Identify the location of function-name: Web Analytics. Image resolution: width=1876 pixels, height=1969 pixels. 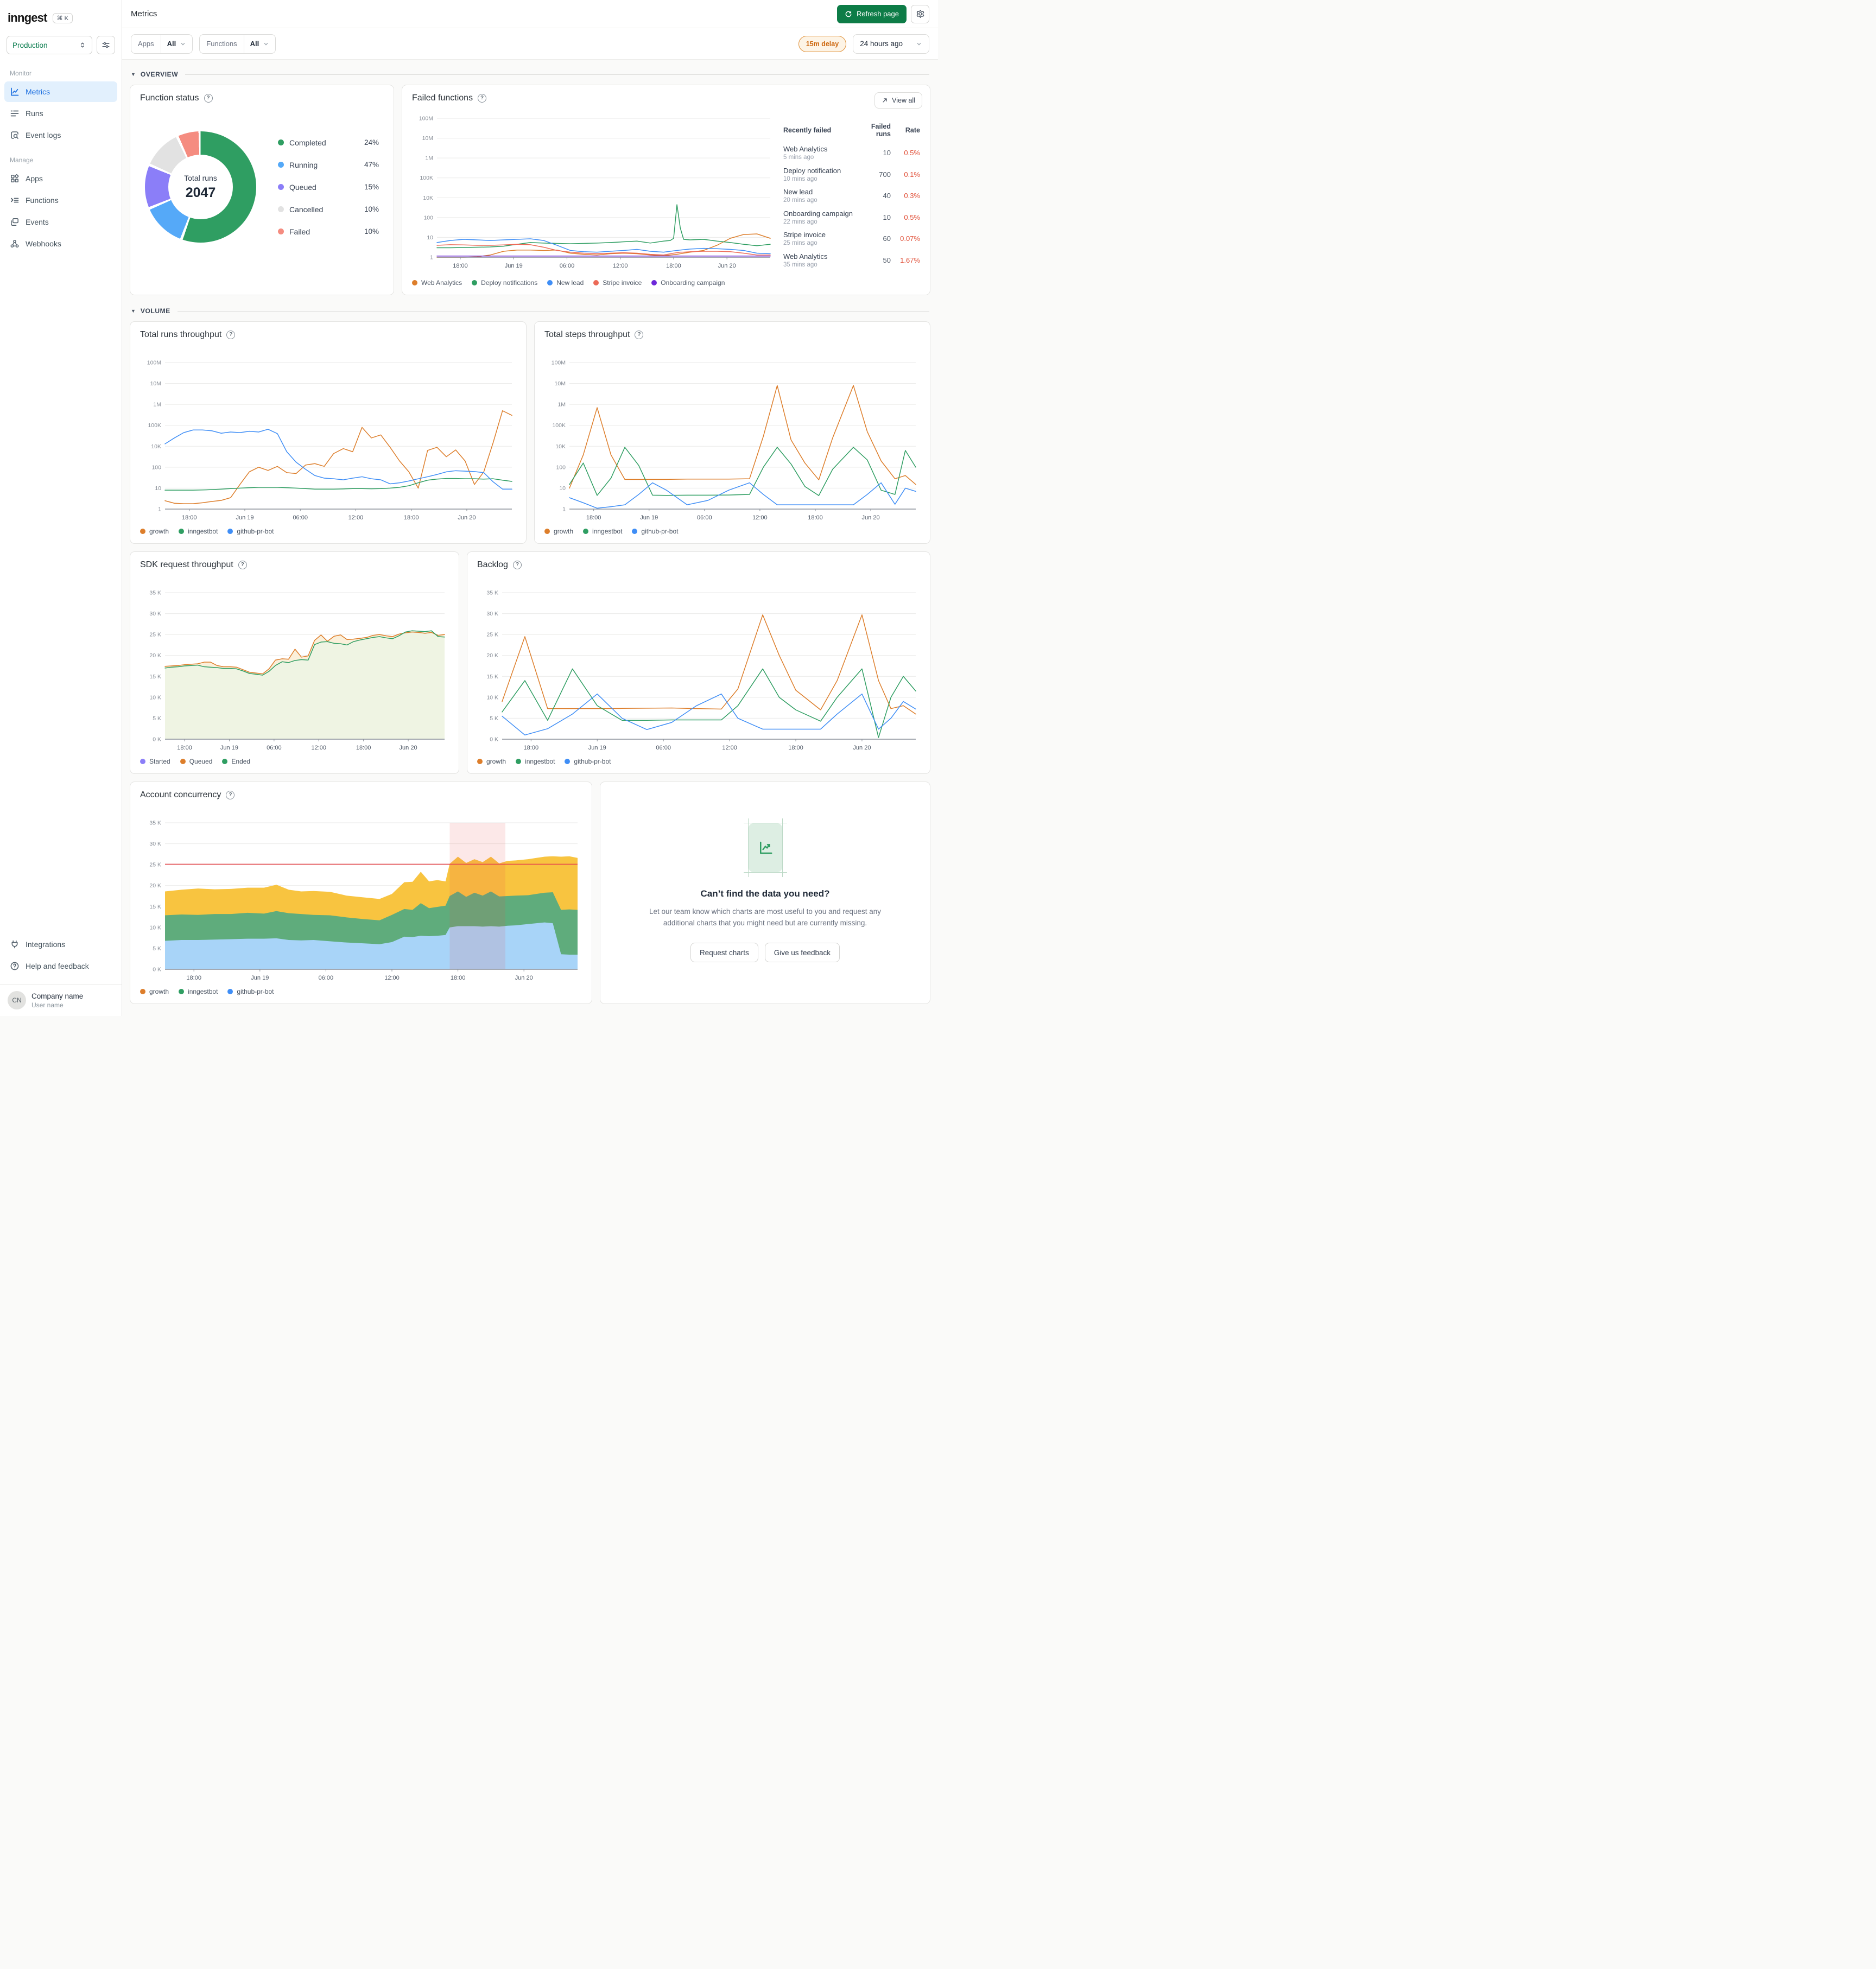
(805, 256).